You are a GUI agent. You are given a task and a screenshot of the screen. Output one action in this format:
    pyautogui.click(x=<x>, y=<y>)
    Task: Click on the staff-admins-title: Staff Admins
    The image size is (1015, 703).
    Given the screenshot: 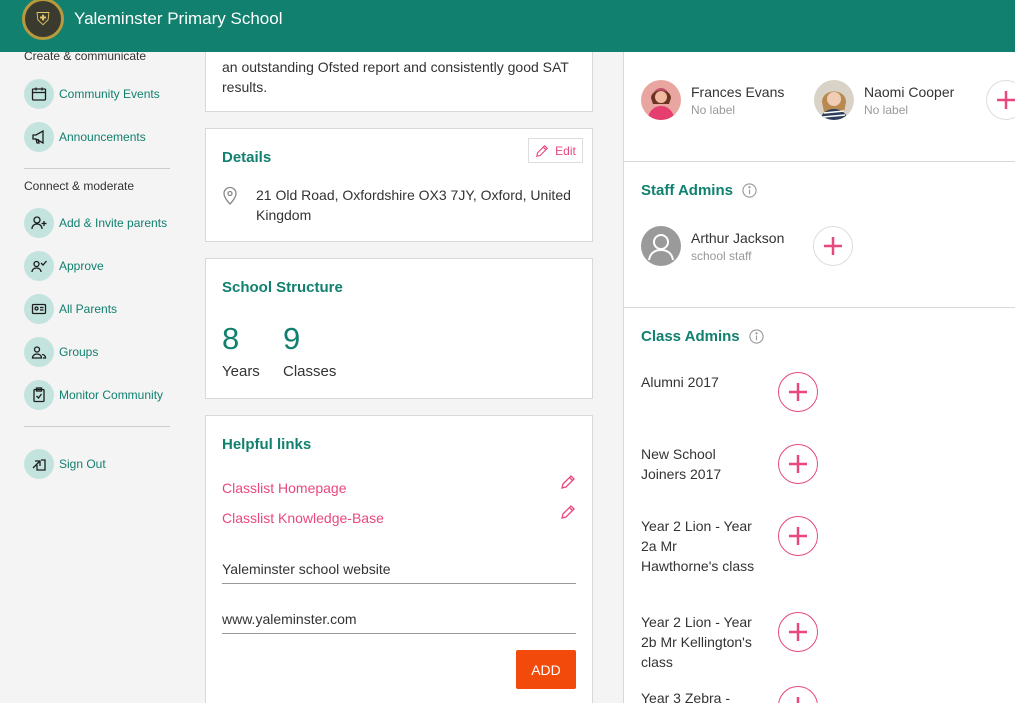 What is the action you would take?
    pyautogui.click(x=699, y=190)
    